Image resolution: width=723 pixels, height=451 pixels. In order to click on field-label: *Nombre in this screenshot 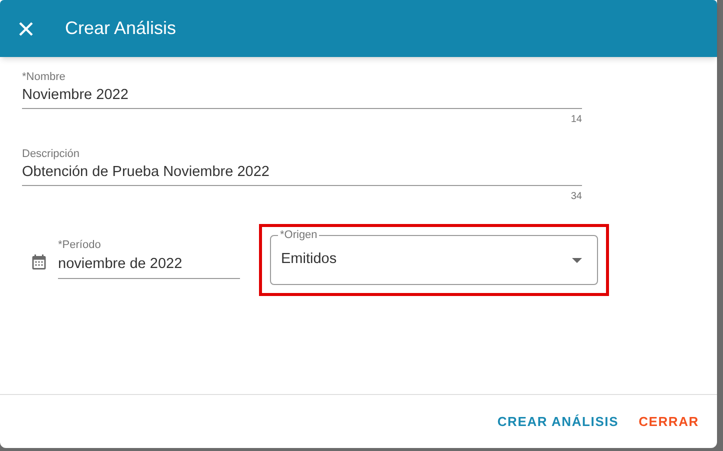, I will do `click(44, 77)`.